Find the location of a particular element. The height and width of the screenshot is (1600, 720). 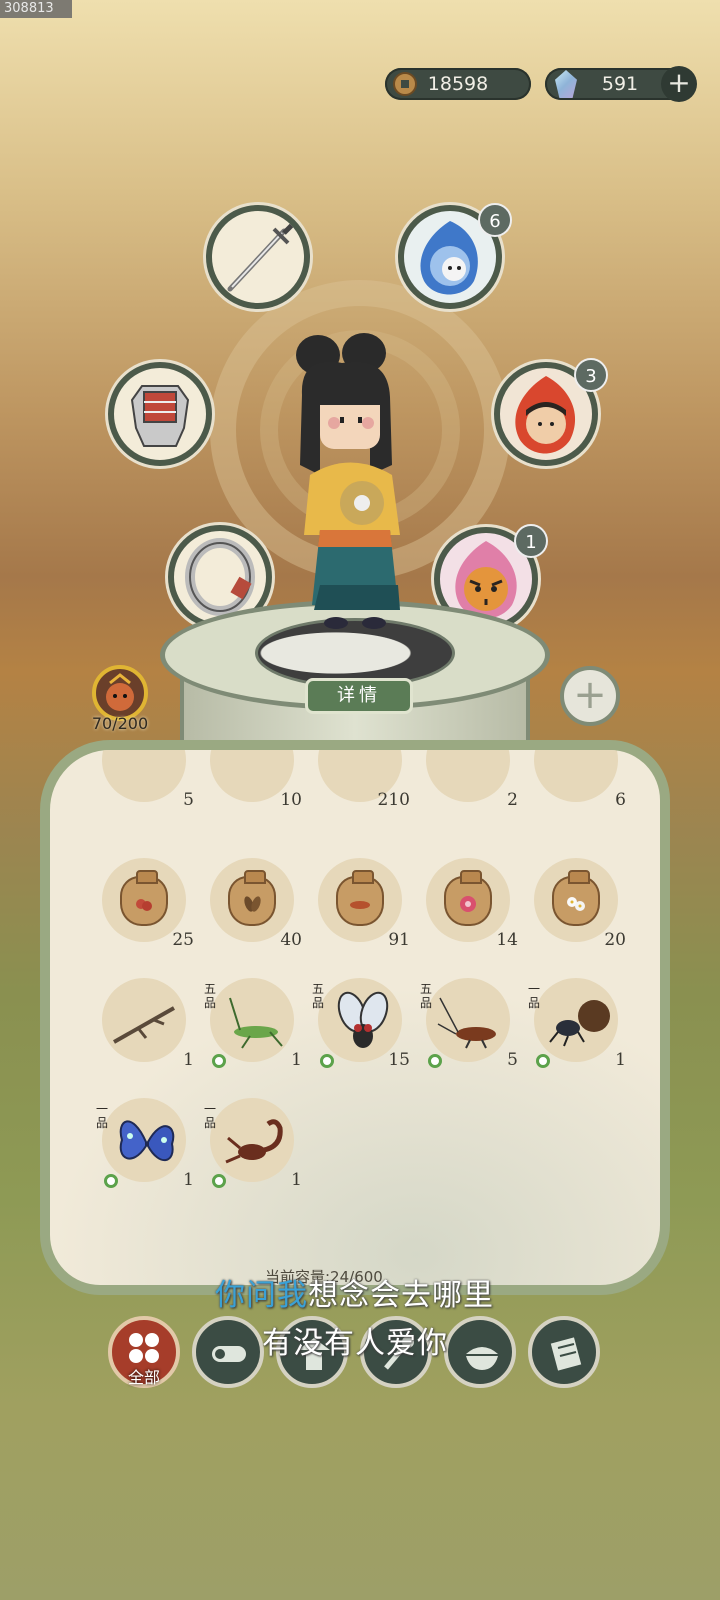

twig-icon is located at coordinates (144, 1025).